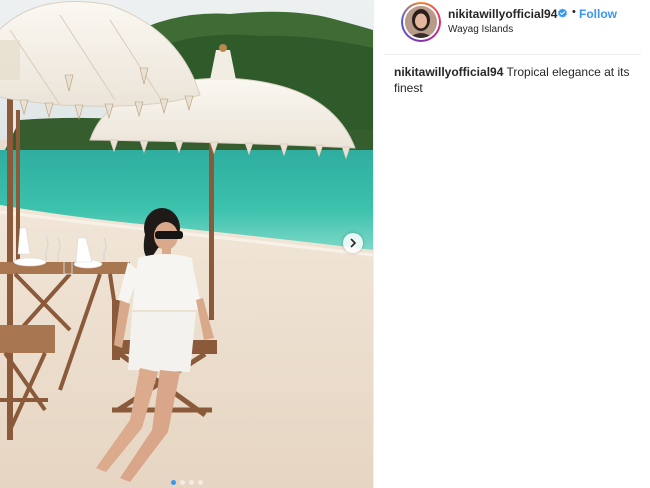 Image resolution: width=650 pixels, height=488 pixels. I want to click on caption-username: nikitawillyofficial94, so click(448, 72).